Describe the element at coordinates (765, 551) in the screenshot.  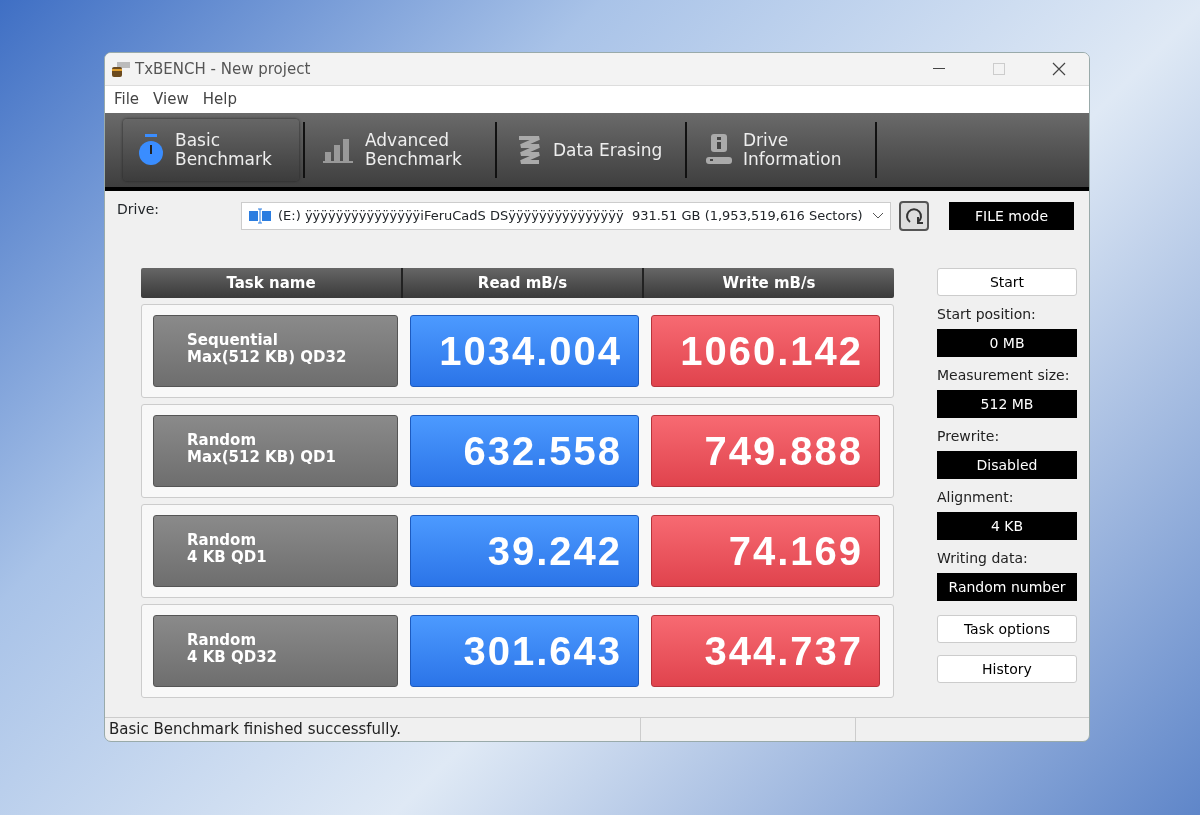
I see `write-speed: 74.169` at that location.